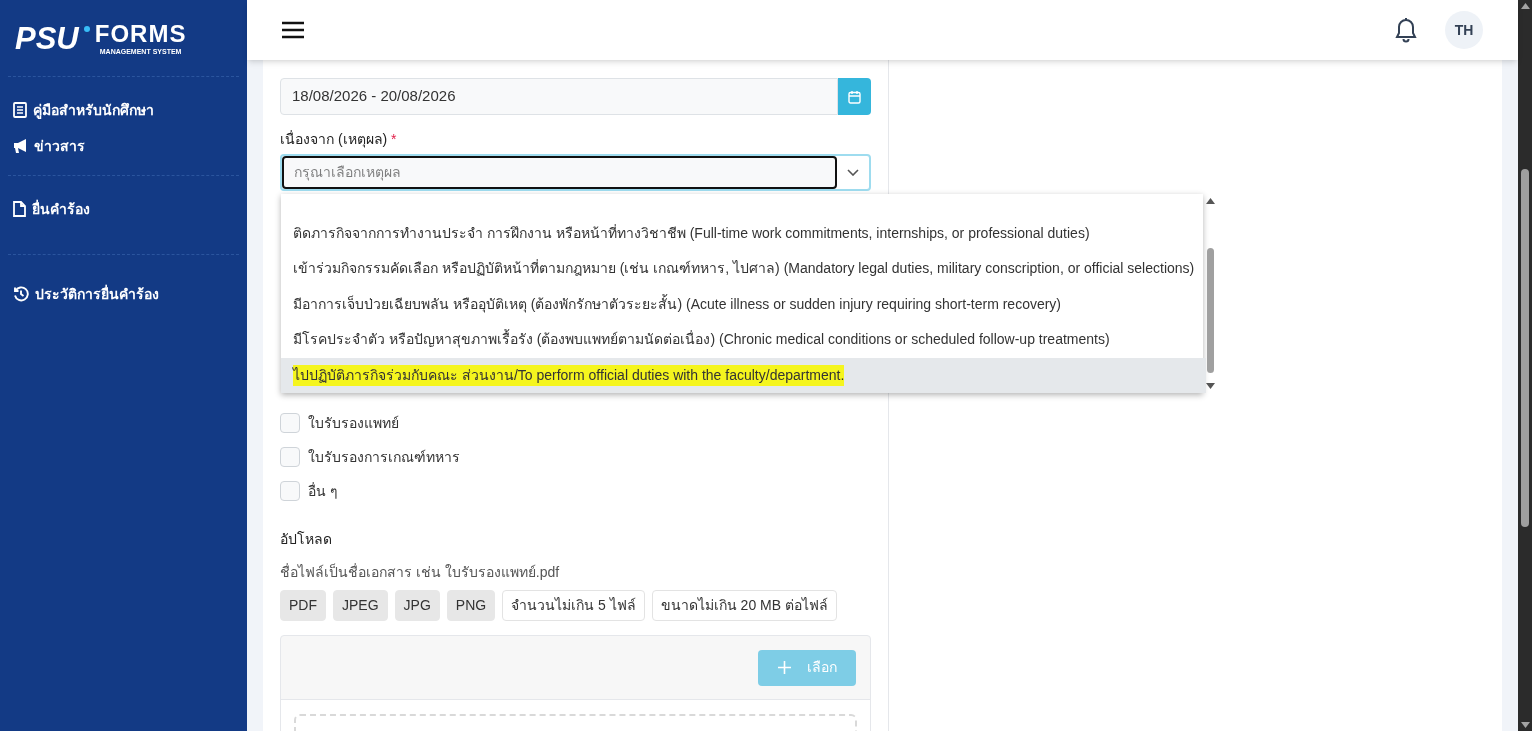  I want to click on file-tag: JPG, so click(417, 605).